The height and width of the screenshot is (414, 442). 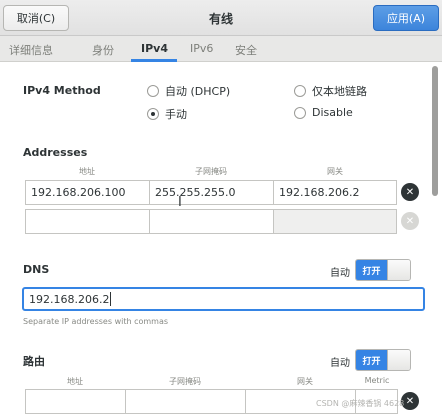 What do you see at coordinates (34, 361) in the screenshot?
I see `routes-label: 路由` at bounding box center [34, 361].